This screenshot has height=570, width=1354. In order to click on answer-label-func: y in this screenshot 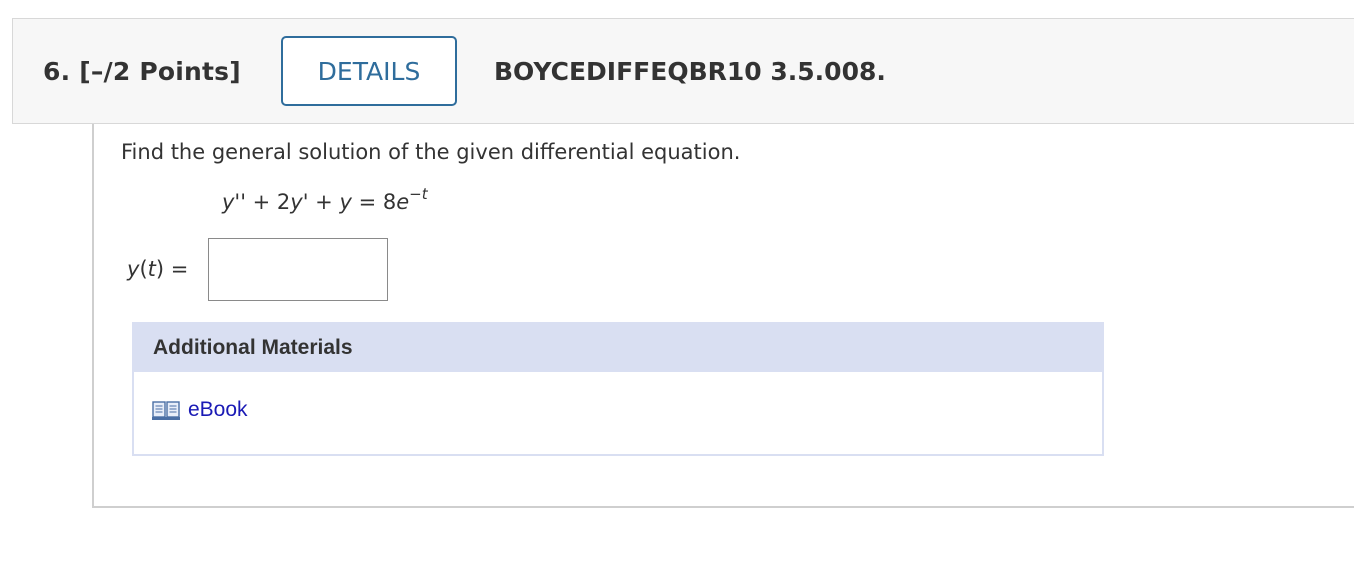, I will do `click(133, 269)`.